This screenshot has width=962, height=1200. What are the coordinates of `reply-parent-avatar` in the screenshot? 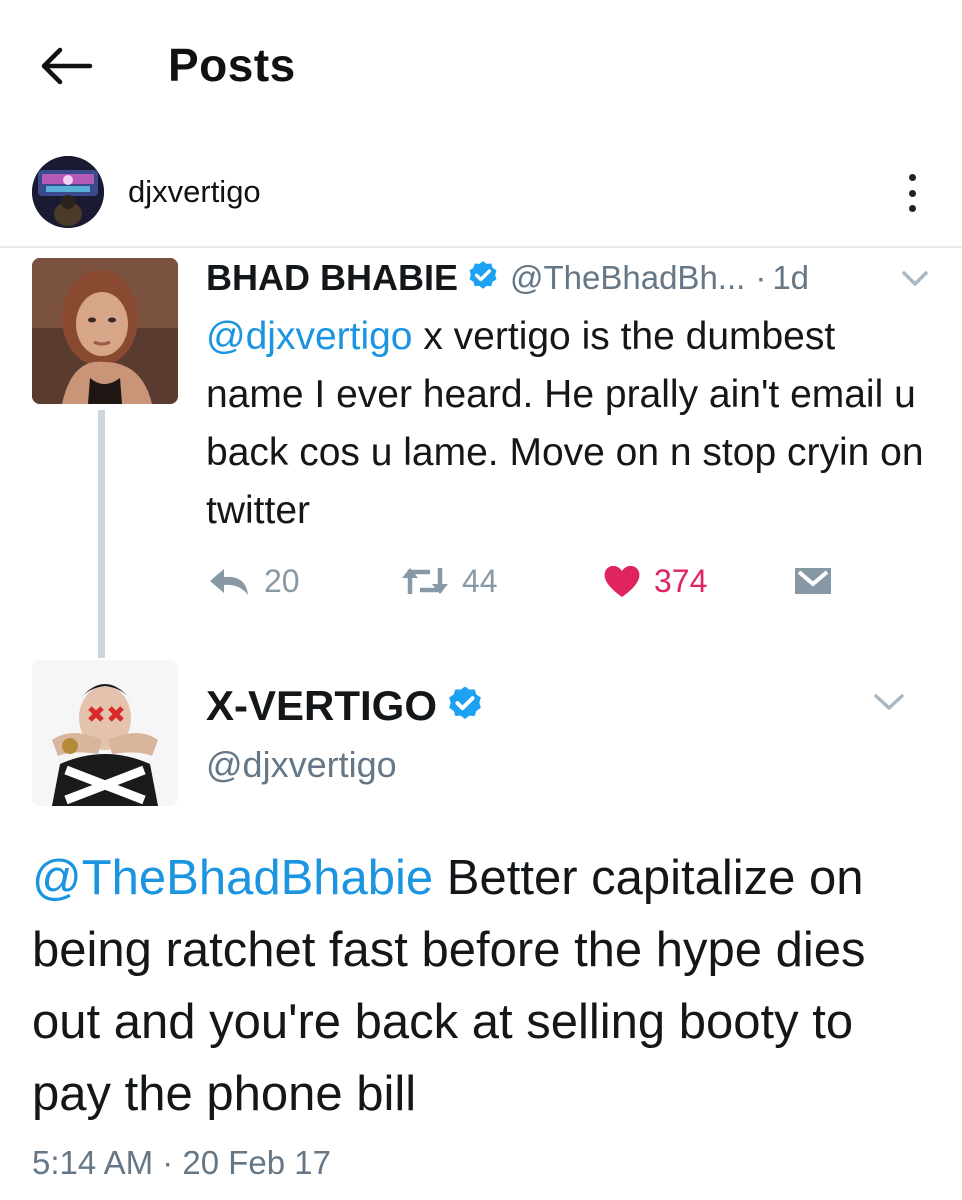 It's located at (105, 331).